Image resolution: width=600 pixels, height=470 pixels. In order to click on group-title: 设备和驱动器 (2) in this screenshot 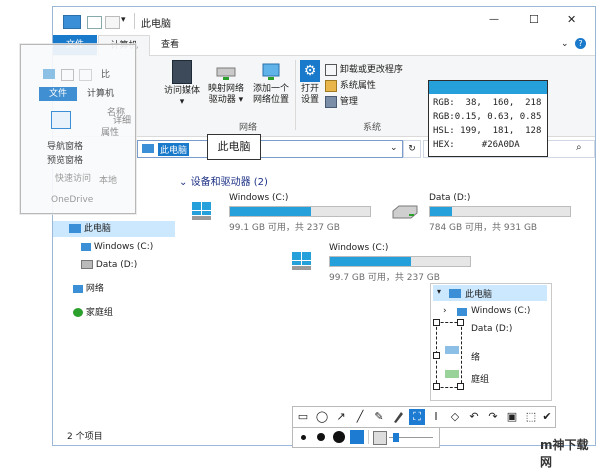, I will do `click(229, 182)`.